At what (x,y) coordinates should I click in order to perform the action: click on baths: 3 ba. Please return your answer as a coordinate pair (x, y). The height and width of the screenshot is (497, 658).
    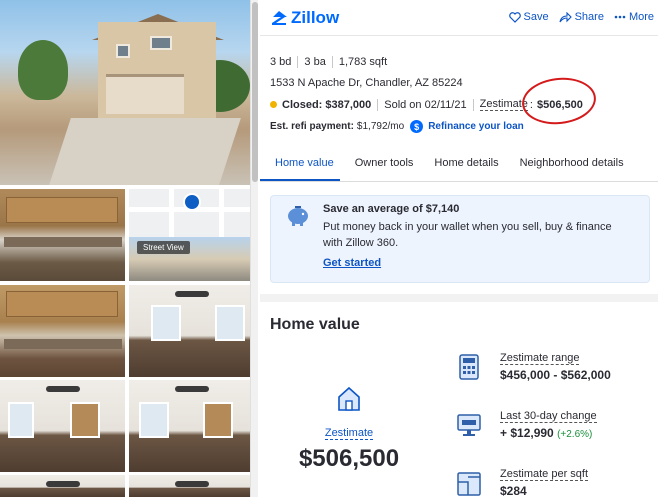
    Looking at the image, I should click on (315, 62).